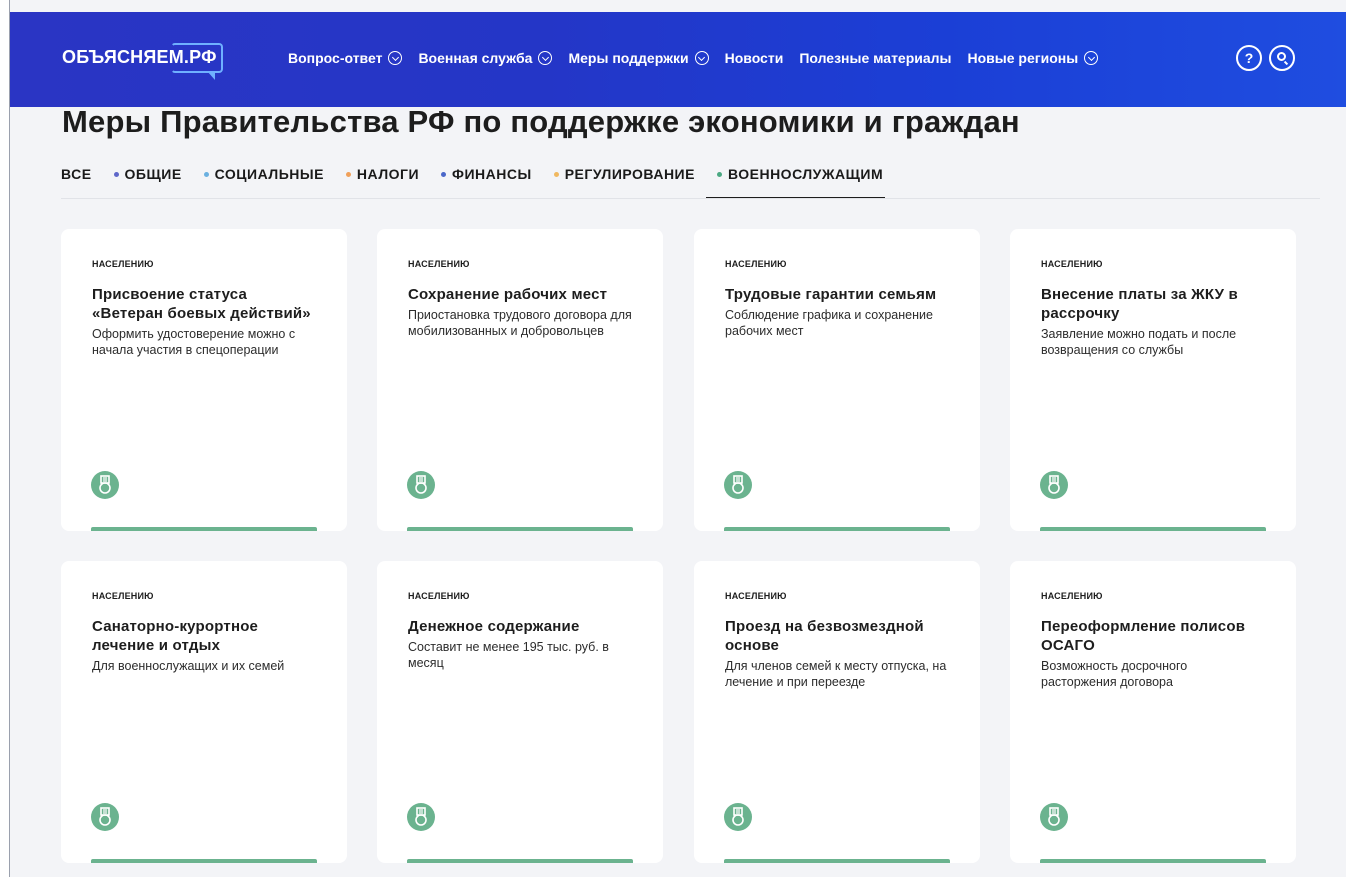 The height and width of the screenshot is (877, 1346). I want to click on tab-military: ВОЕННОСЛУЖАЩИМ, so click(795, 182).